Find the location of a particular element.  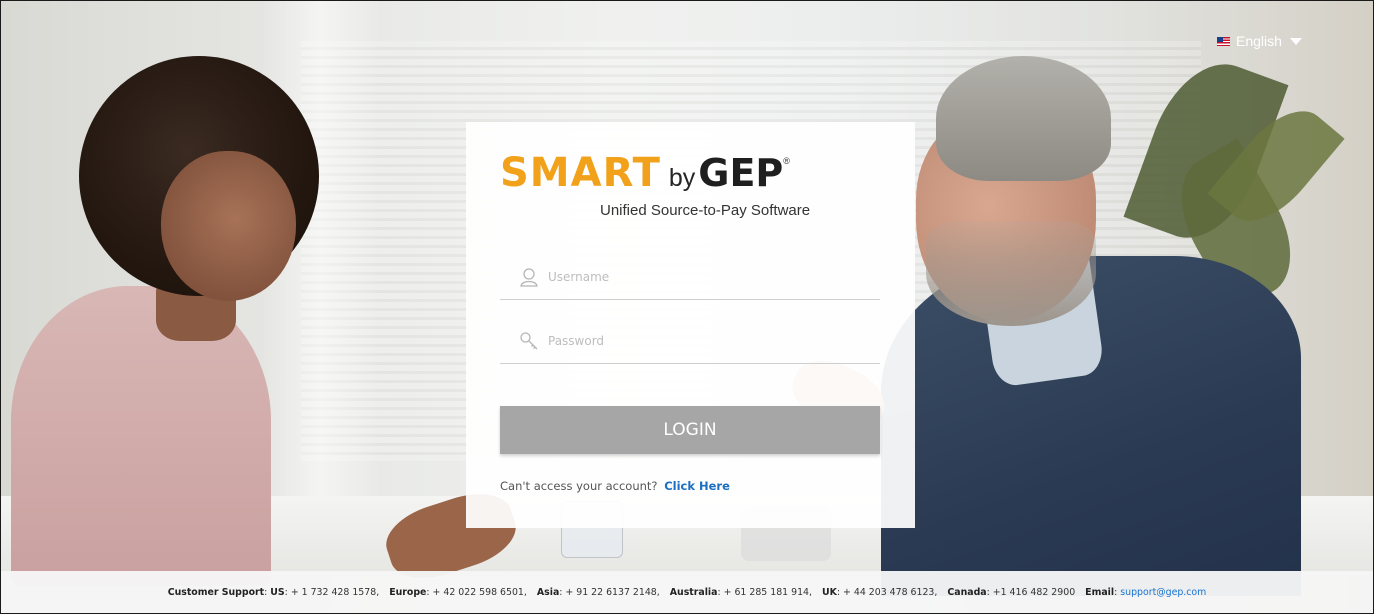

contact-value: + 42 022 598 6501, is located at coordinates (479, 592).